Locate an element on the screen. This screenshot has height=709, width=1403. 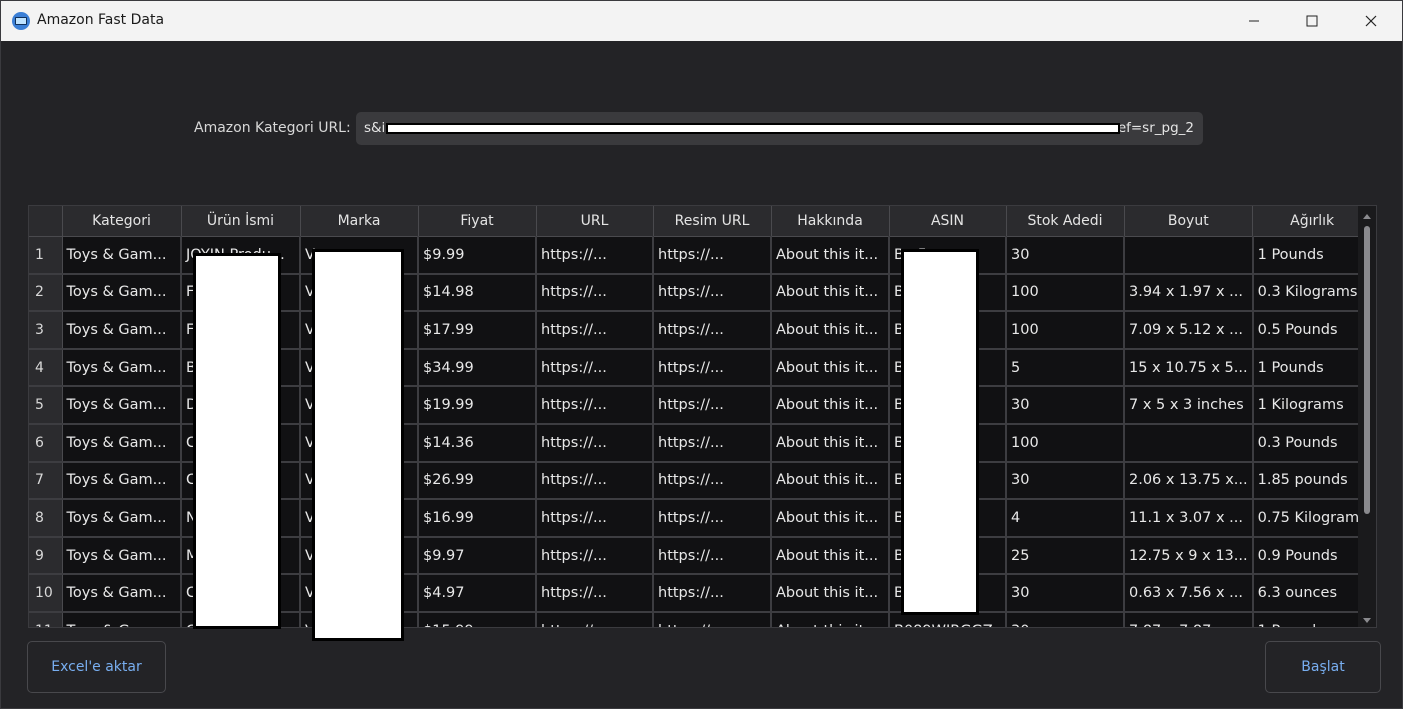
row-number: 9 is located at coordinates (46, 556).